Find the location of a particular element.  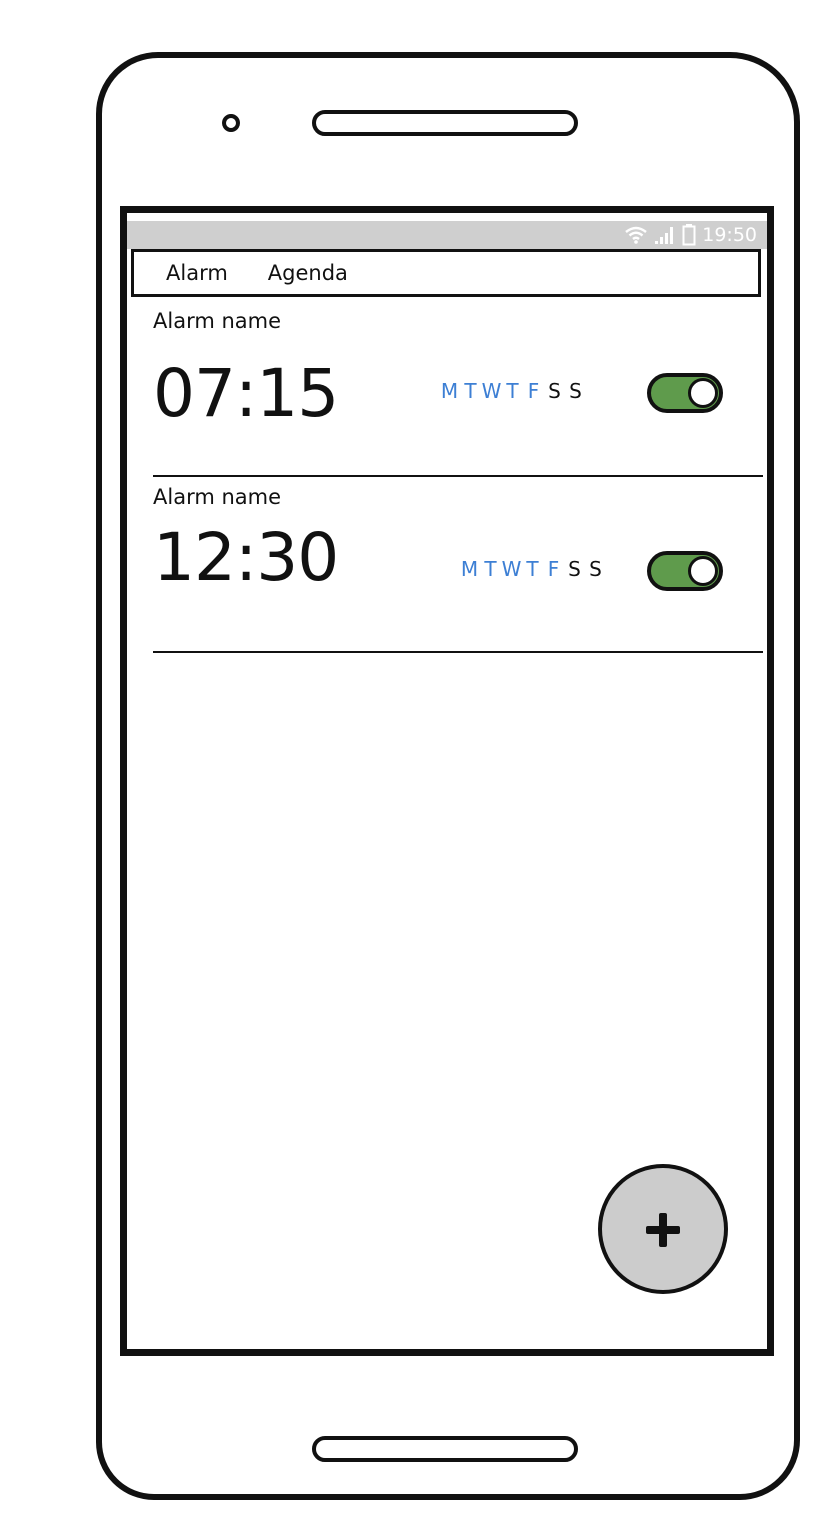

camera-icon is located at coordinates (231, 123).